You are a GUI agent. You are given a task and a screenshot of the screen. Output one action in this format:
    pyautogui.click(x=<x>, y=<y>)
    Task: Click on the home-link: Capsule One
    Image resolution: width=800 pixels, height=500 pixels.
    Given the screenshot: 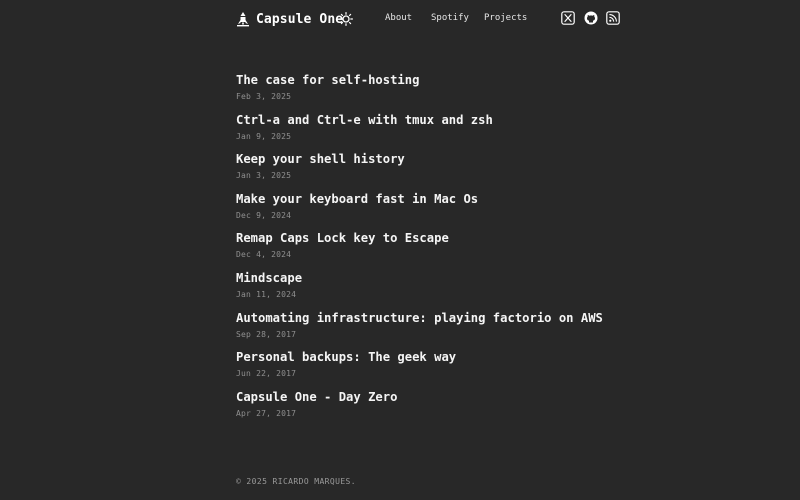 What is the action you would take?
    pyautogui.click(x=289, y=19)
    